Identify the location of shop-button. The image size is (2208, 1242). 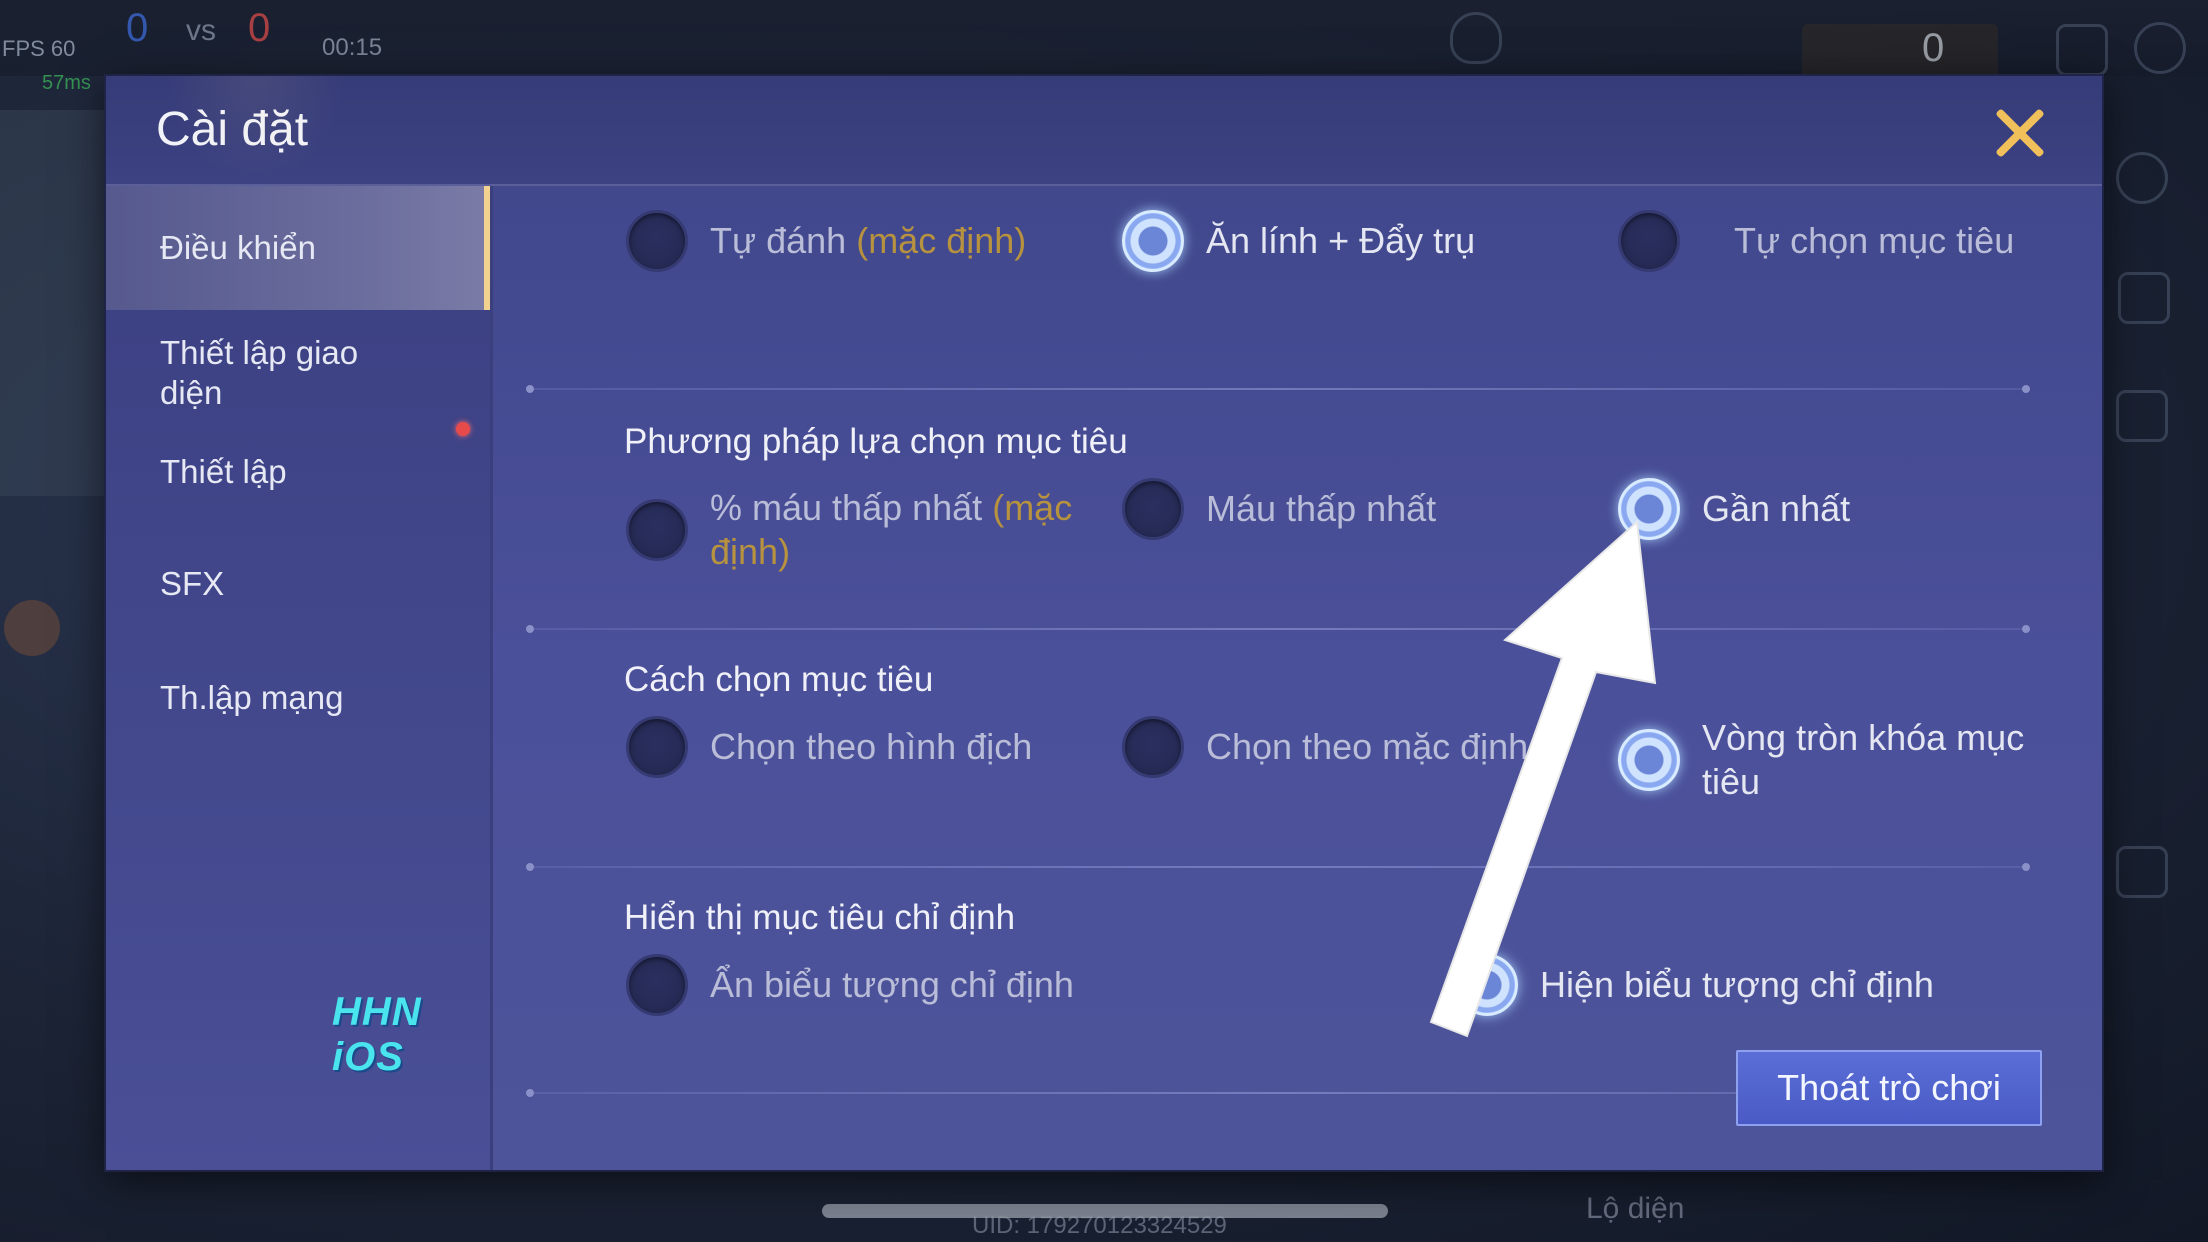
(1900, 52).